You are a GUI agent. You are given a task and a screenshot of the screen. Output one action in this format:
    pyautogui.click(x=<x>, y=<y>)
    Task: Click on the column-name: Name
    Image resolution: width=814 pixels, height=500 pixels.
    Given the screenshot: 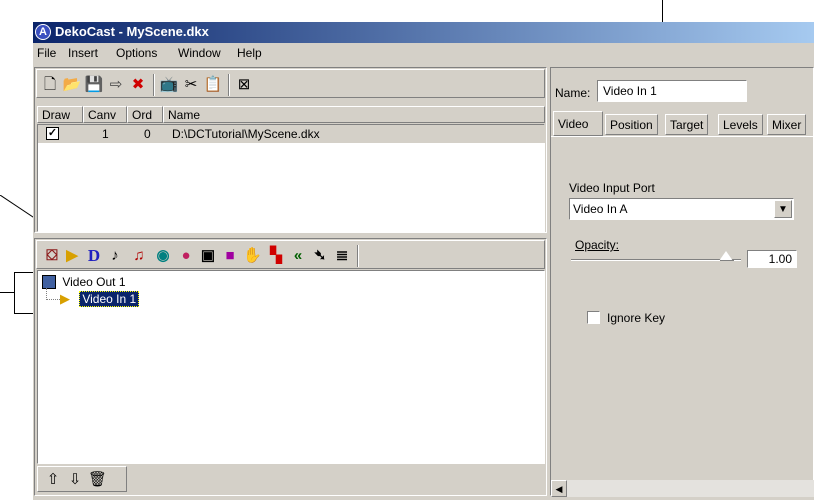 What is the action you would take?
    pyautogui.click(x=354, y=114)
    